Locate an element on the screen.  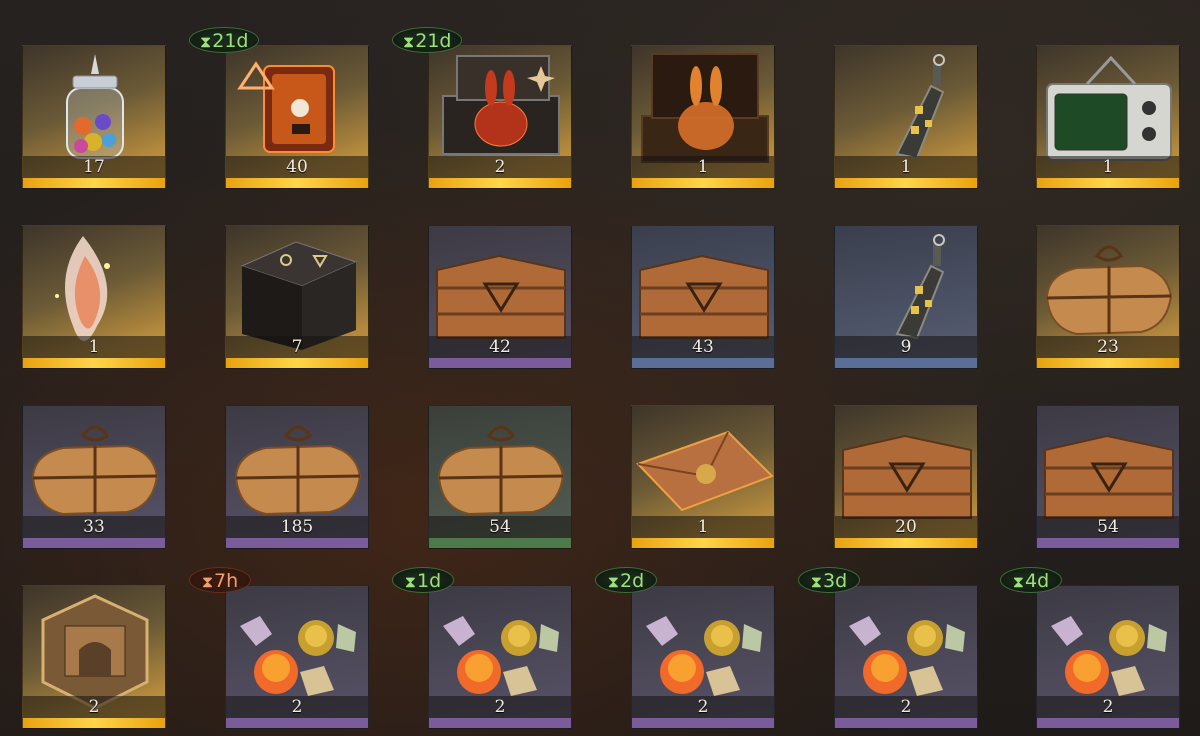
inventory-item-message-bottle: 9 is located at coordinates (906, 297).